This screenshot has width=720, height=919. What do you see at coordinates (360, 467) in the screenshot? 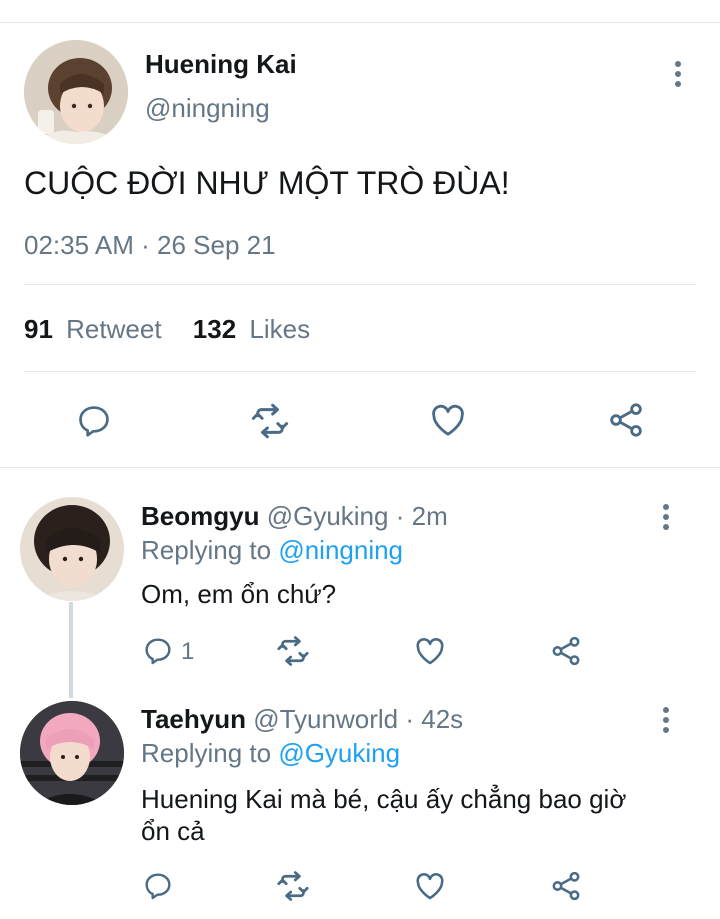
I see `section-divider` at bounding box center [360, 467].